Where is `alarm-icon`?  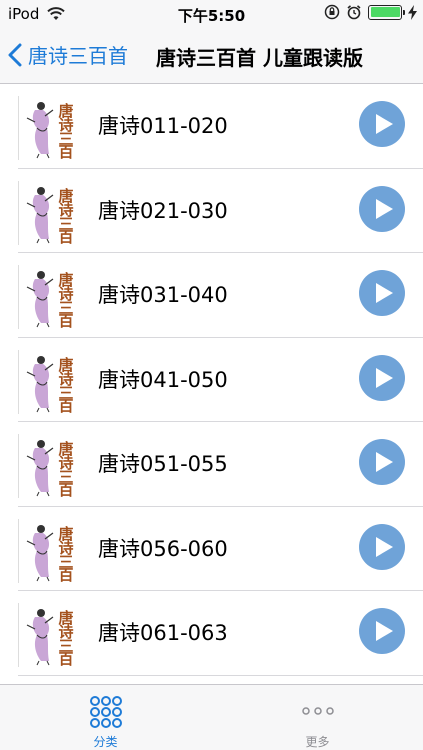 alarm-icon is located at coordinates (354, 12).